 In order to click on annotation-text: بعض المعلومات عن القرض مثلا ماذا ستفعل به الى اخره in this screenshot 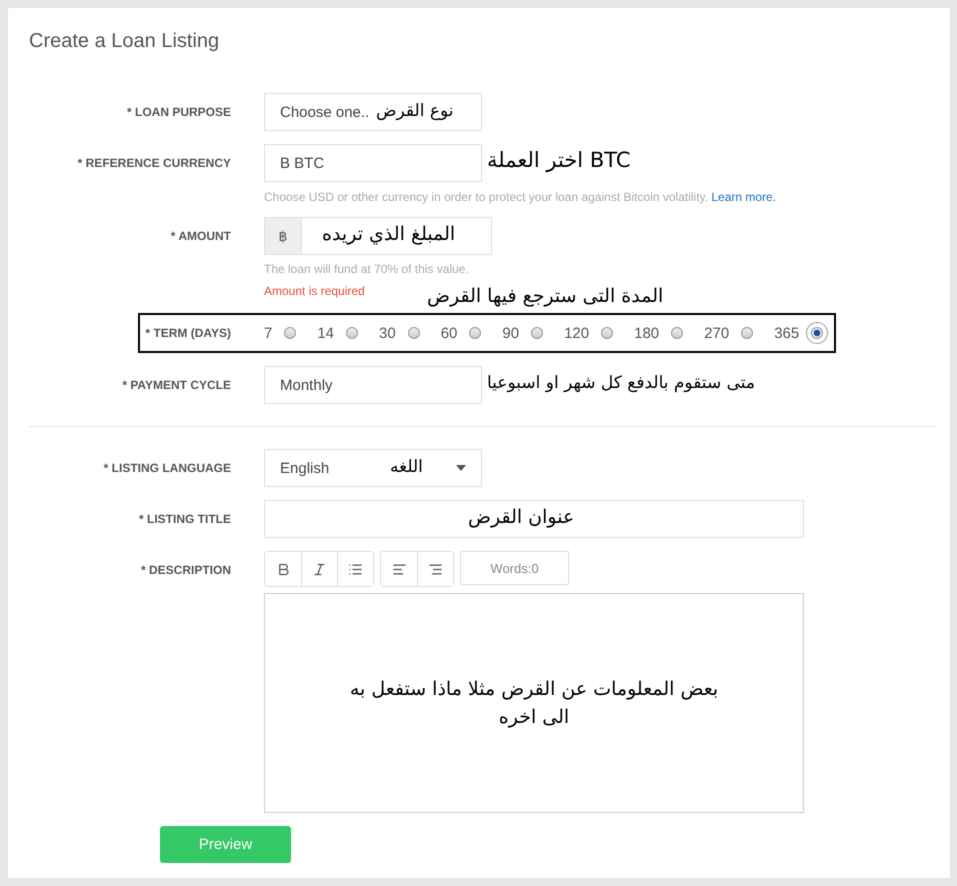, I will do `click(534, 703)`.